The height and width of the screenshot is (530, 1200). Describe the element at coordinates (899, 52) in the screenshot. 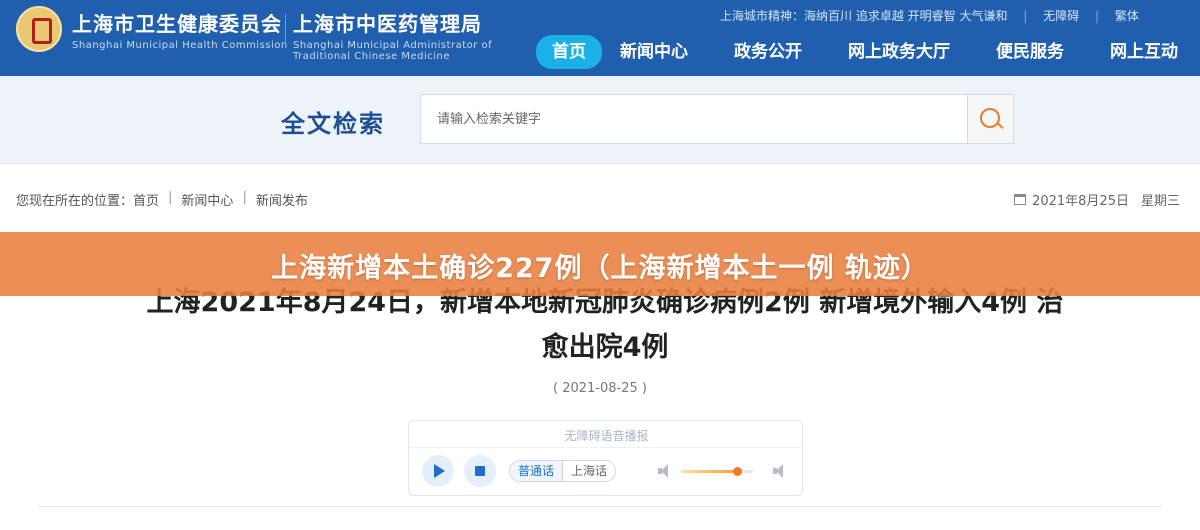

I see `nav-online-hall: 网上政务大厅` at that location.